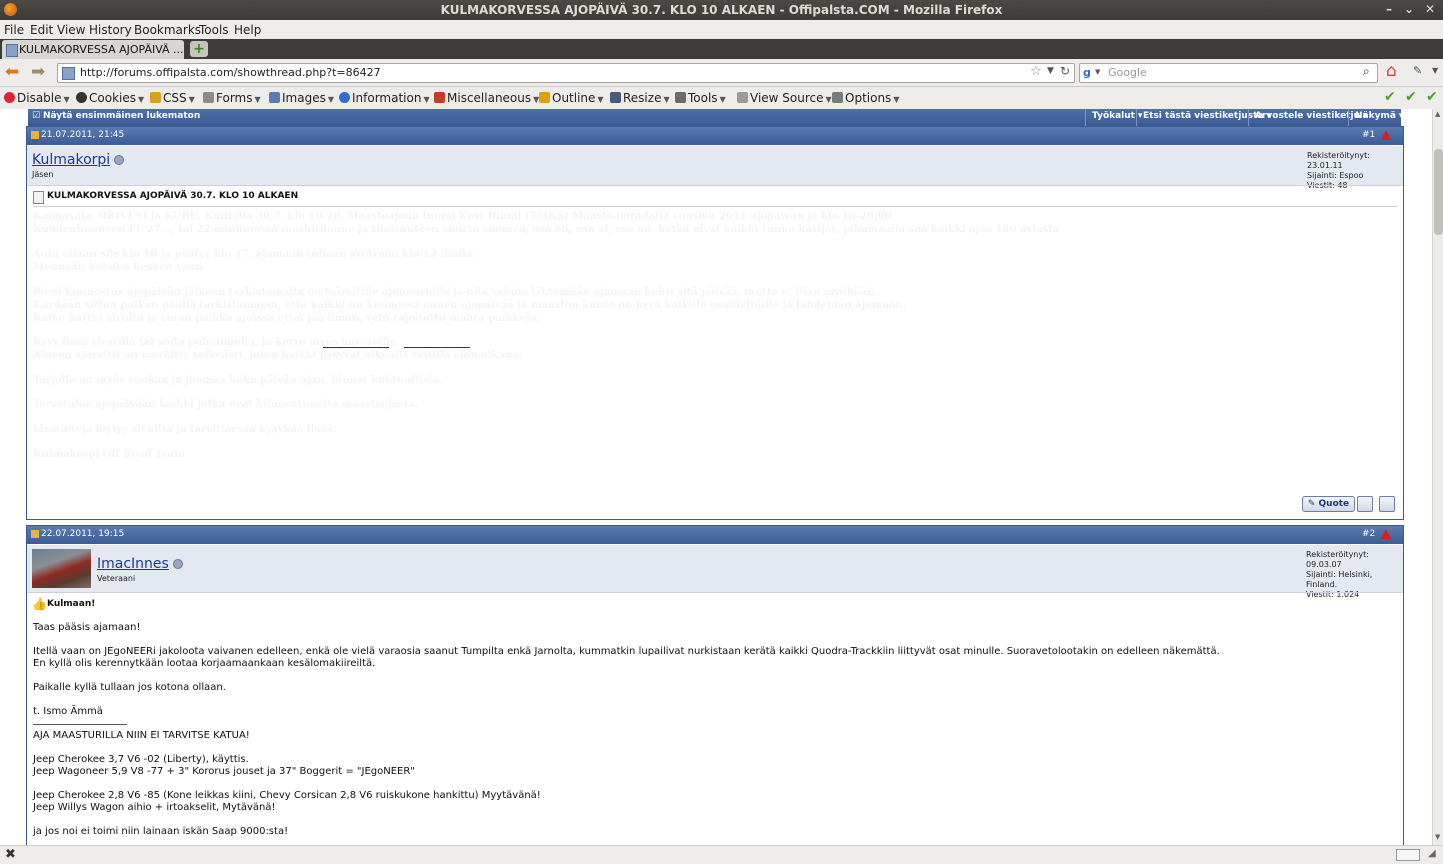  What do you see at coordinates (14, 30) in the screenshot?
I see `menu-file: File` at bounding box center [14, 30].